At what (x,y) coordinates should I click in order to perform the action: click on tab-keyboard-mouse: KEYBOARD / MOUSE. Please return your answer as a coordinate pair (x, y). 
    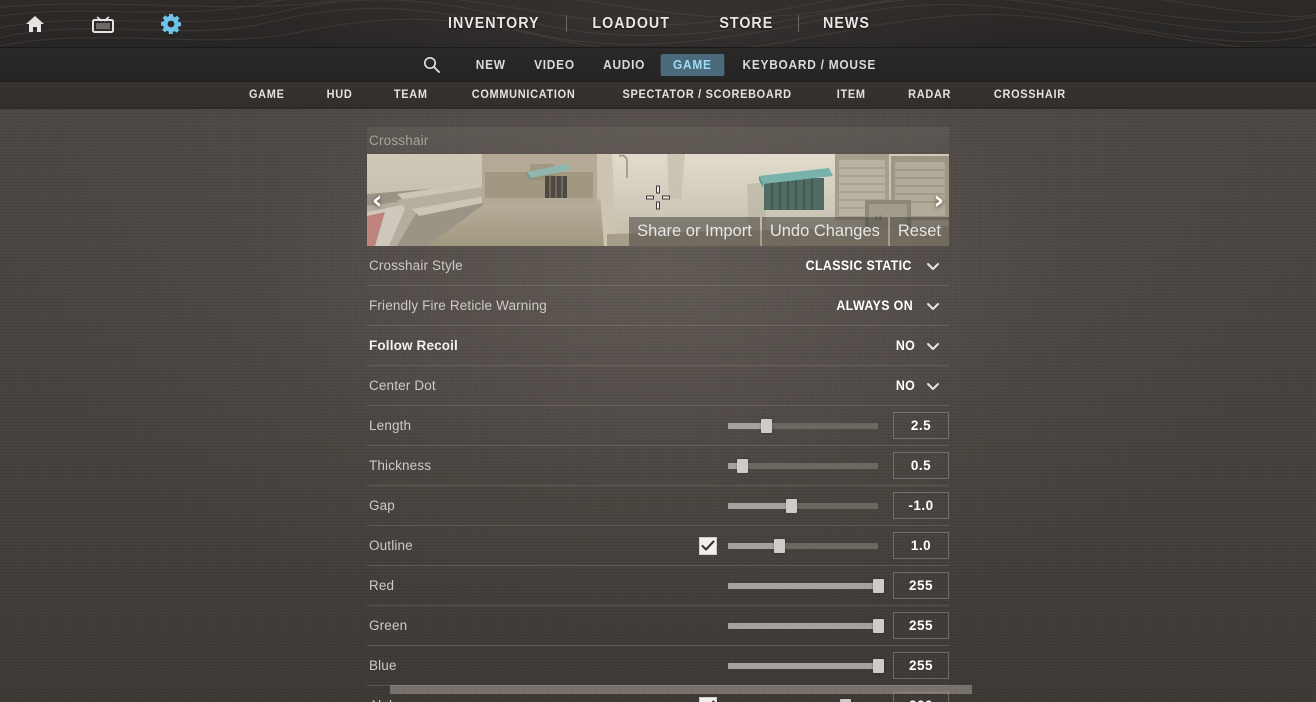
    Looking at the image, I should click on (809, 65).